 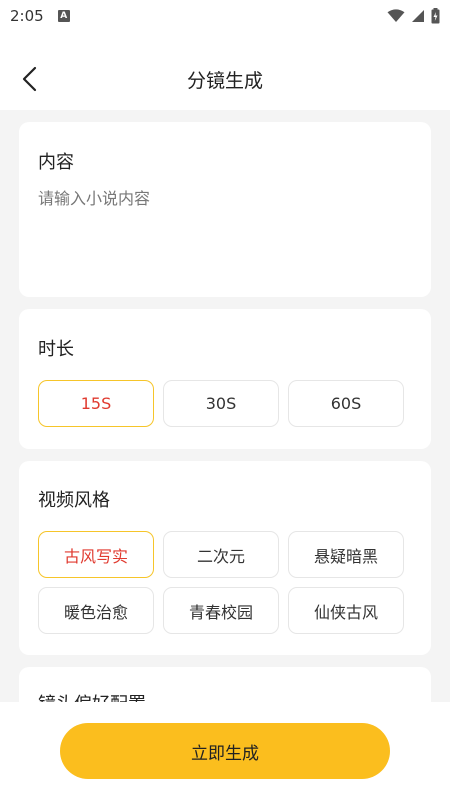 What do you see at coordinates (346, 610) in the screenshot?
I see `style-option-xianxia: 仙侠古风` at bounding box center [346, 610].